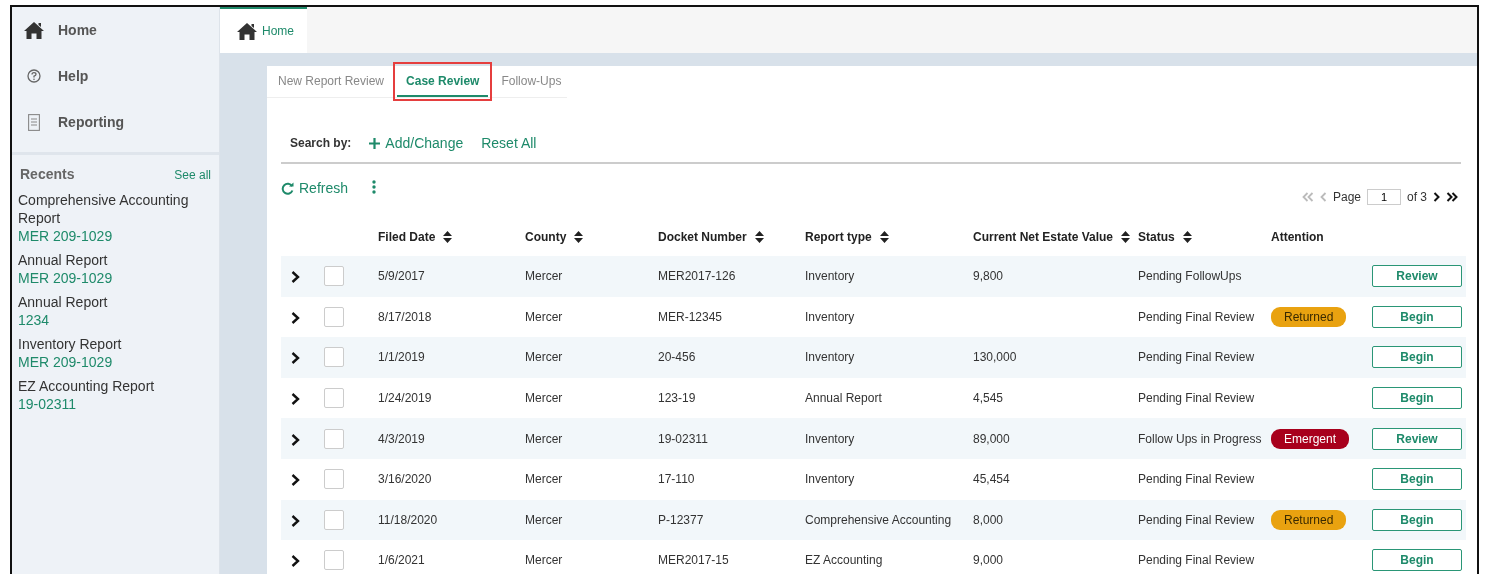 This screenshot has height=574, width=1487. What do you see at coordinates (1310, 438) in the screenshot?
I see `attention-badge: Emergent` at bounding box center [1310, 438].